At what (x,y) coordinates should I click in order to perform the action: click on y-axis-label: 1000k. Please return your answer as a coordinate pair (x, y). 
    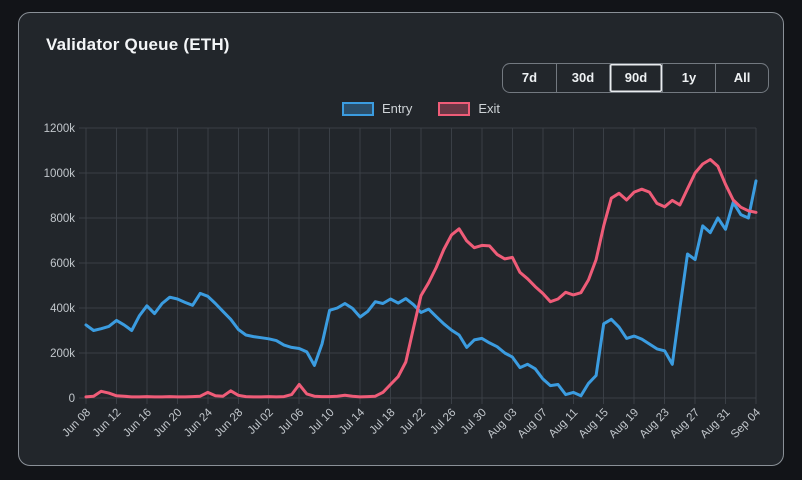
    Looking at the image, I should click on (60, 174).